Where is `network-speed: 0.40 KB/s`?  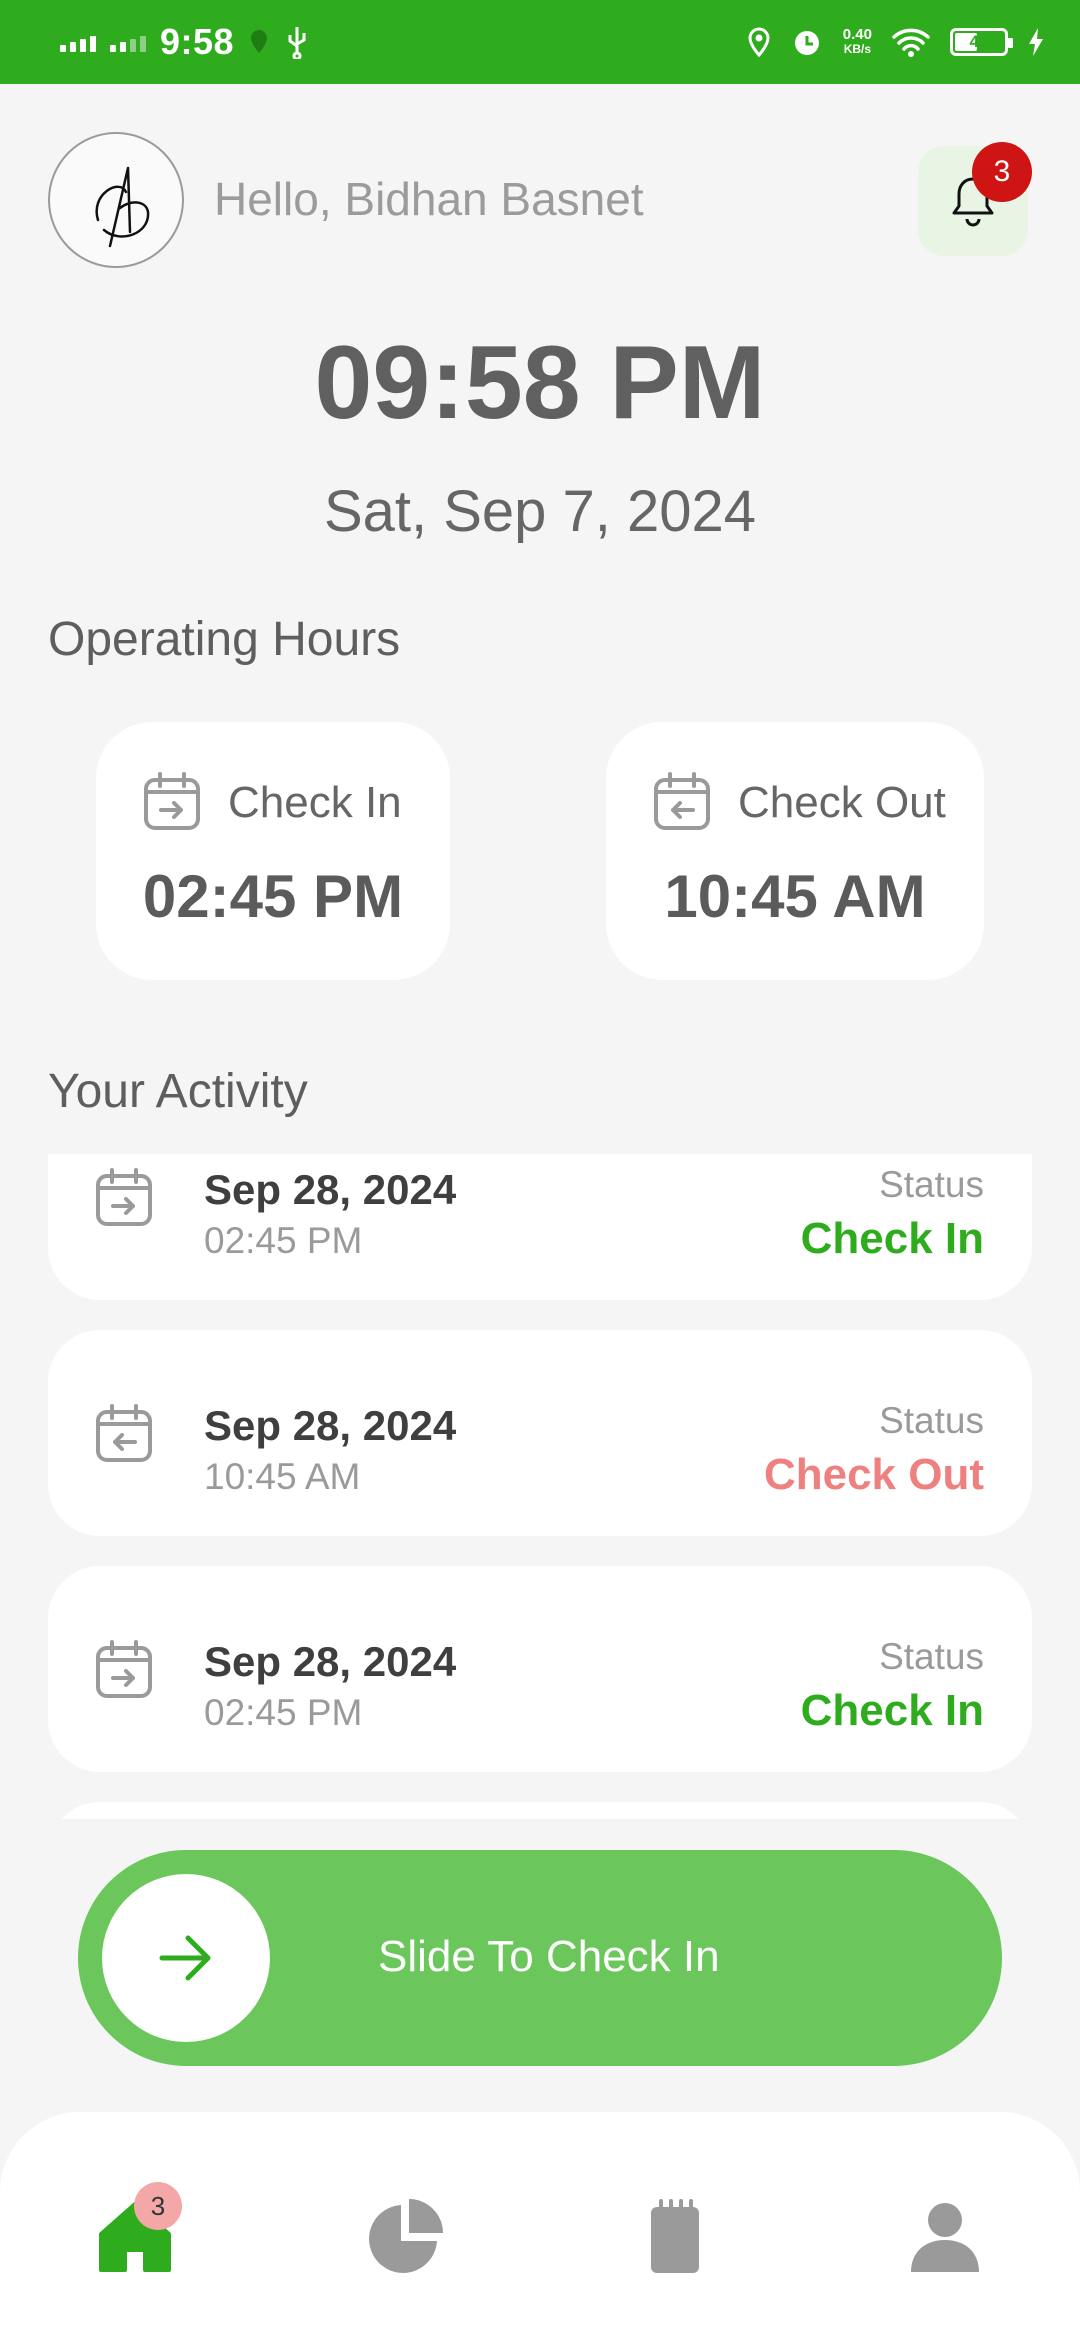
network-speed: 0.40 KB/s is located at coordinates (857, 41).